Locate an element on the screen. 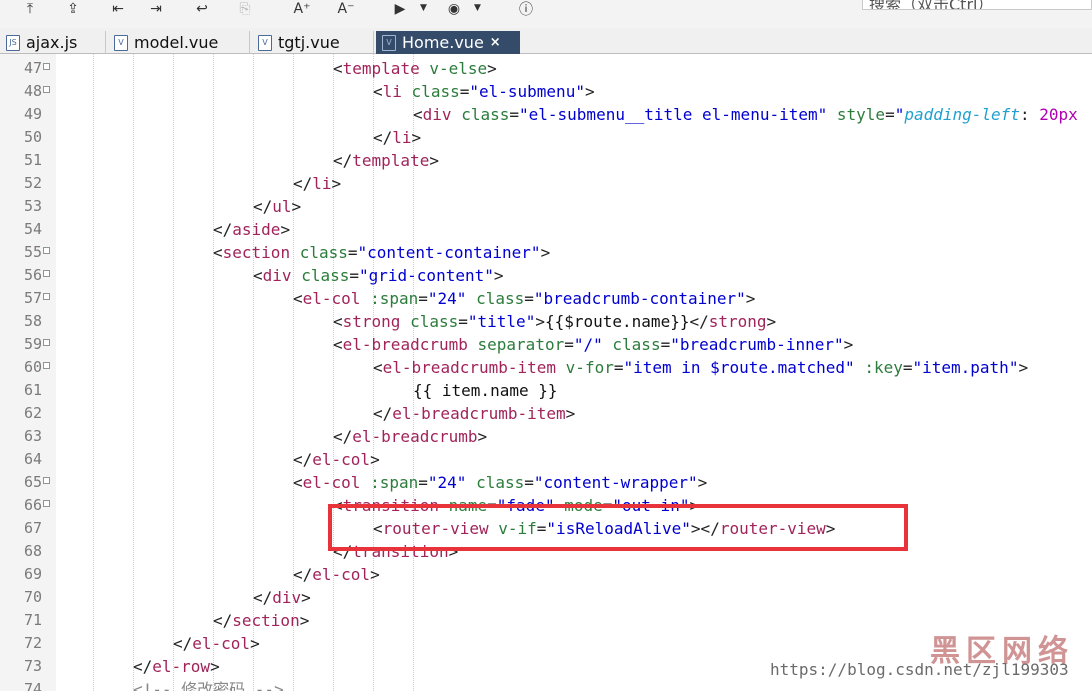  line-number: 65 is located at coordinates (32, 482).